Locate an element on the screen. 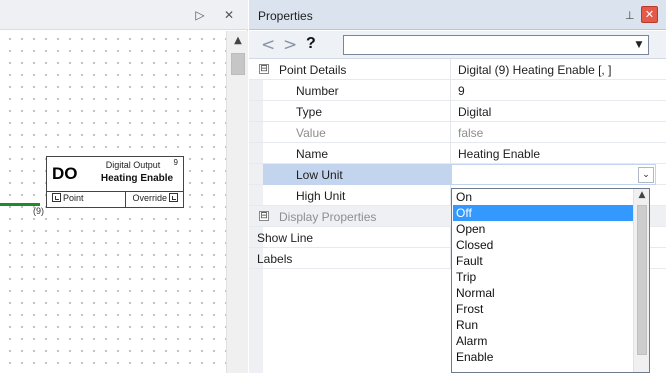 Image resolution: width=666 pixels, height=373 pixels. override-pin: Override is located at coordinates (156, 198).